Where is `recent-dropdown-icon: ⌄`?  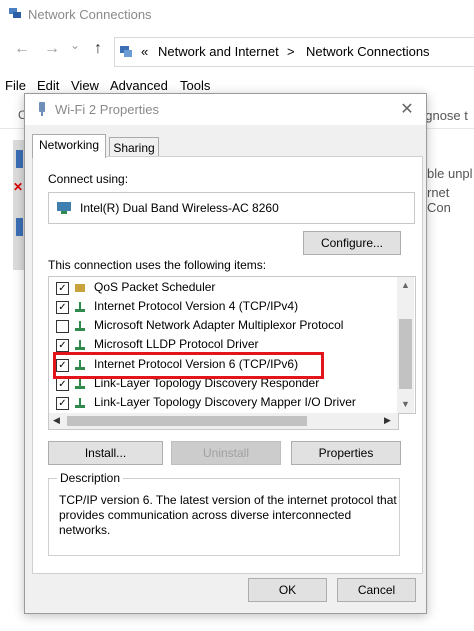
recent-dropdown-icon: ⌄ is located at coordinates (75, 45).